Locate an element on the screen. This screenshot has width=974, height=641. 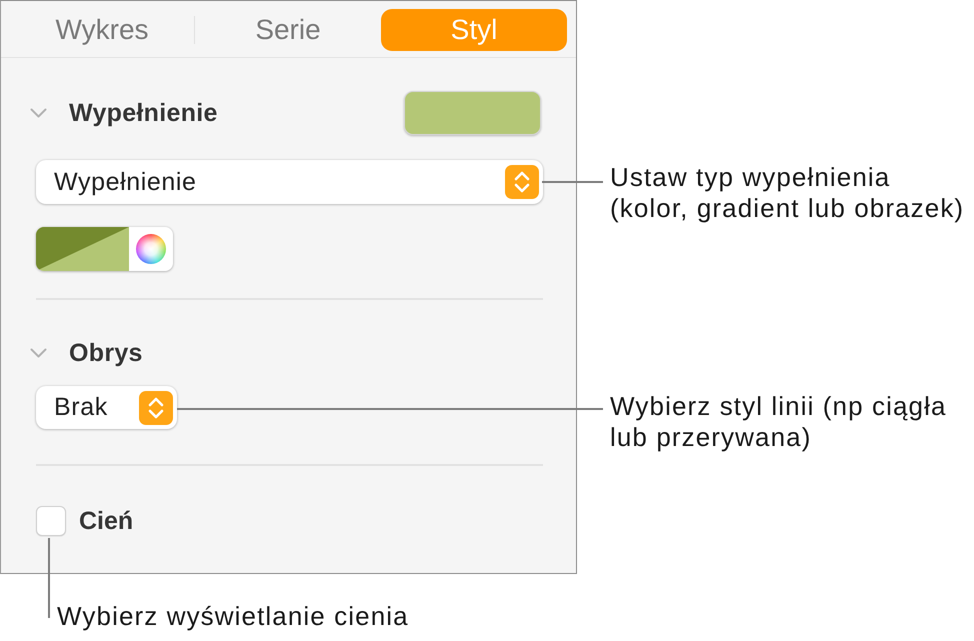
callout-text: Wybierz styl linii (np ciągła lub przerywana) is located at coordinates (778, 422).